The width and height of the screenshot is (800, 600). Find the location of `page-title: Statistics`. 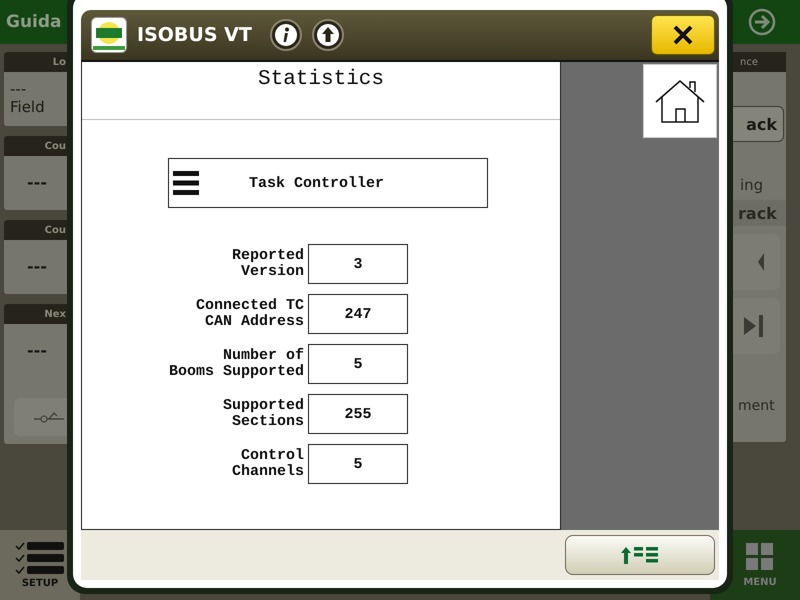

page-title: Statistics is located at coordinates (321, 80).